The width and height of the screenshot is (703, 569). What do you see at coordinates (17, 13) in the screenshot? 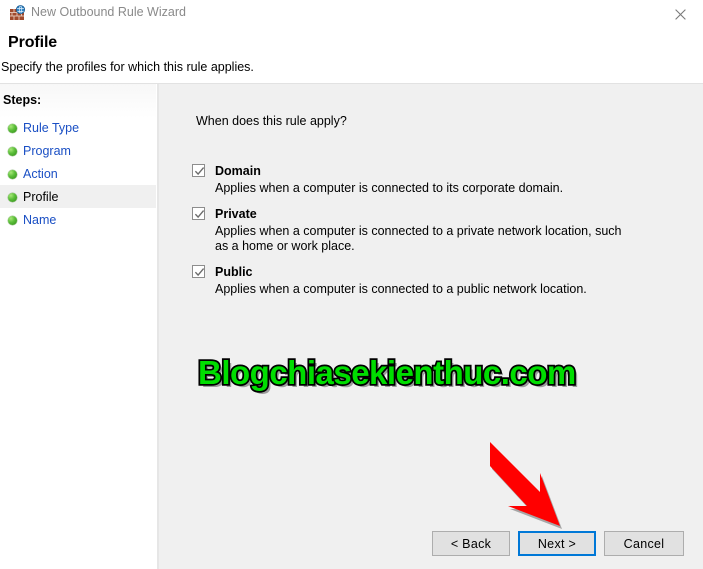
I see `firewall-globe-icon` at bounding box center [17, 13].